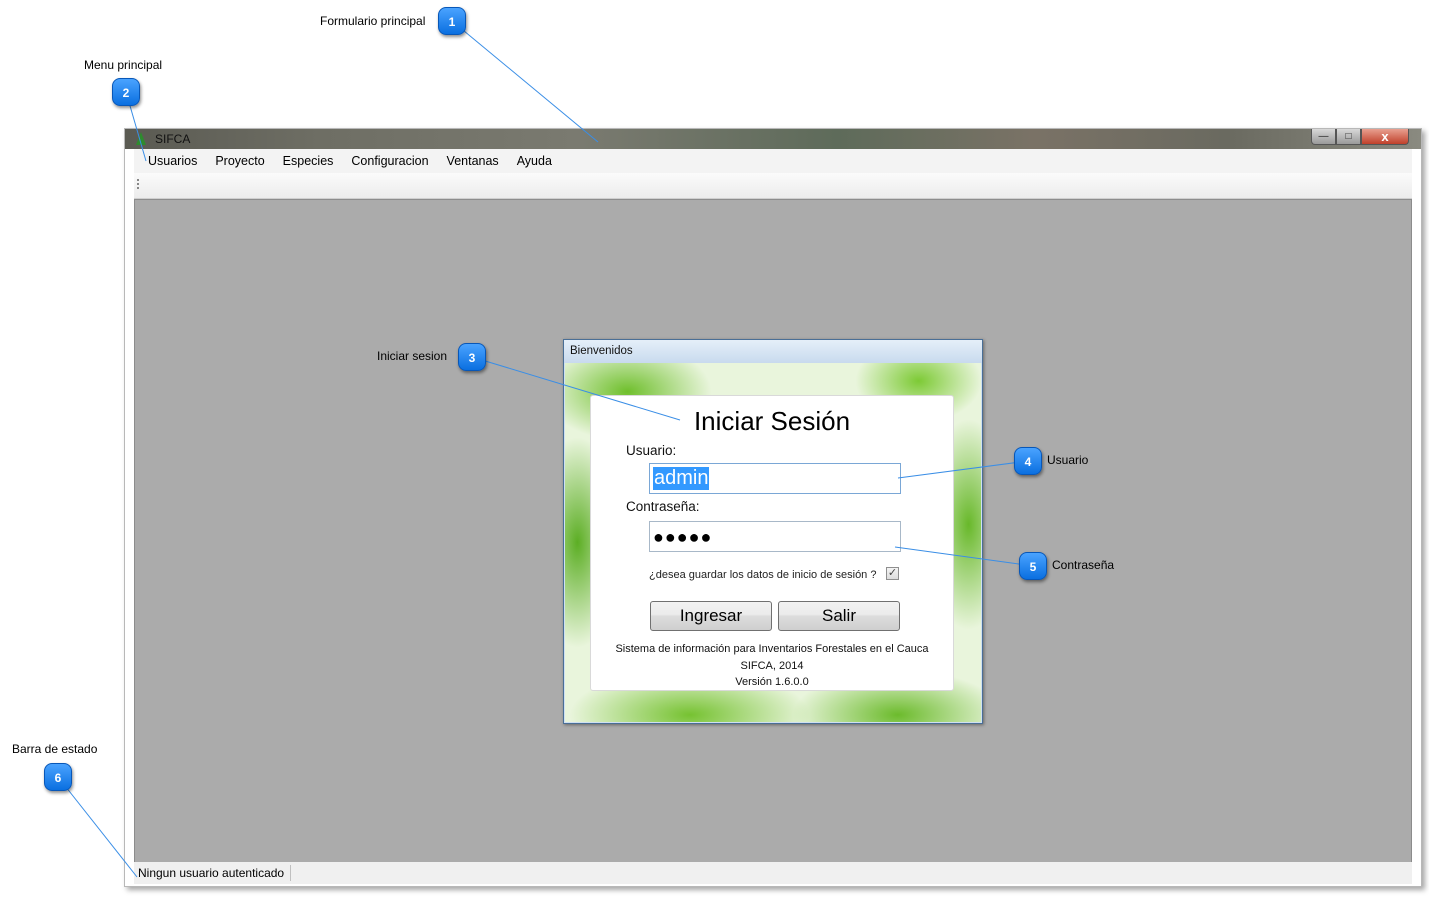 Image resolution: width=1429 pixels, height=903 pixels. I want to click on callout-badge-2: 2, so click(126, 92).